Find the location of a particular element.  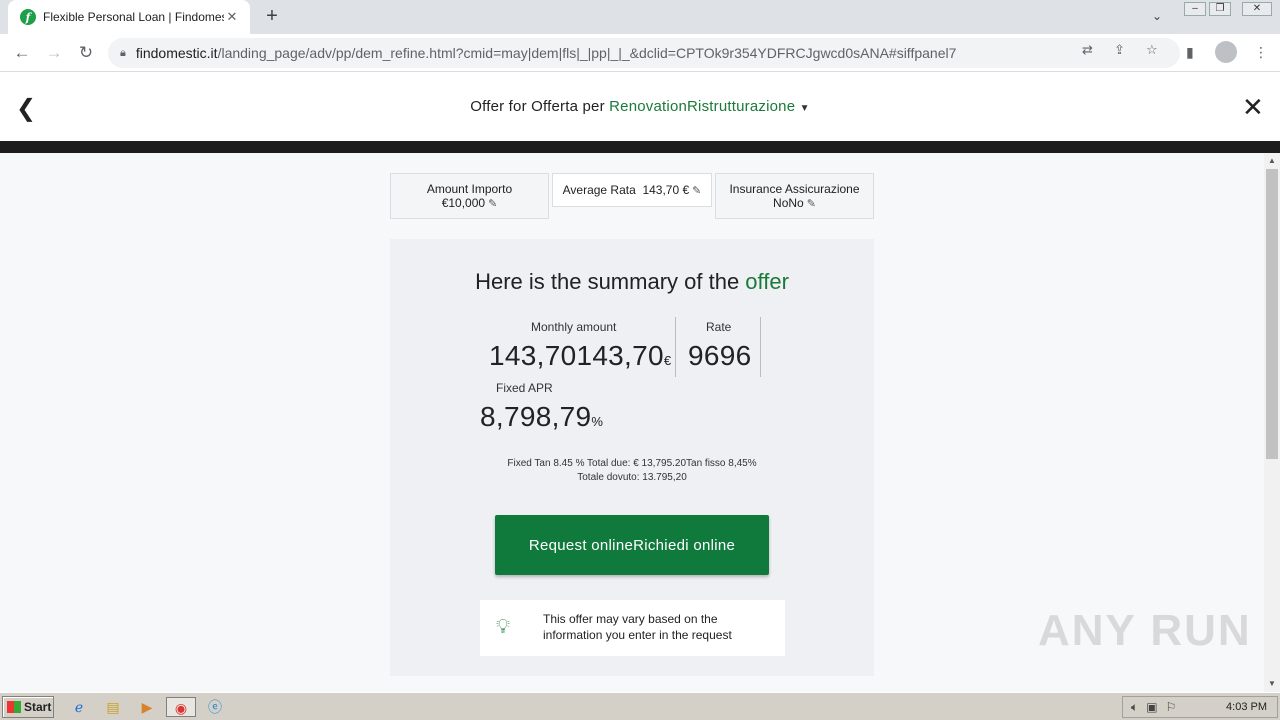

tab-title: Flexible Personal Loan | Findomestic is located at coordinates (133, 17).